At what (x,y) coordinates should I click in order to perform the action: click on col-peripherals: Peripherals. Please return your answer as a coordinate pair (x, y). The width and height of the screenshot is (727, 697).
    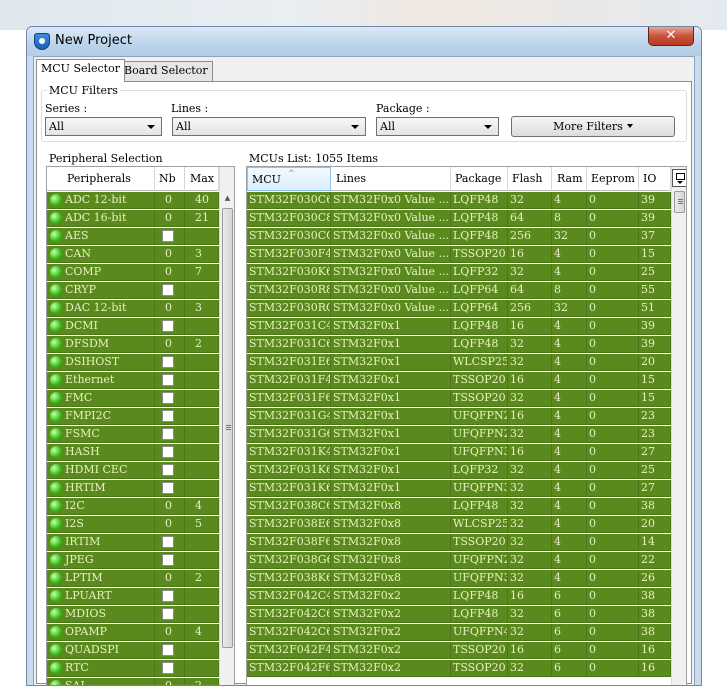
    Looking at the image, I should click on (101, 179).